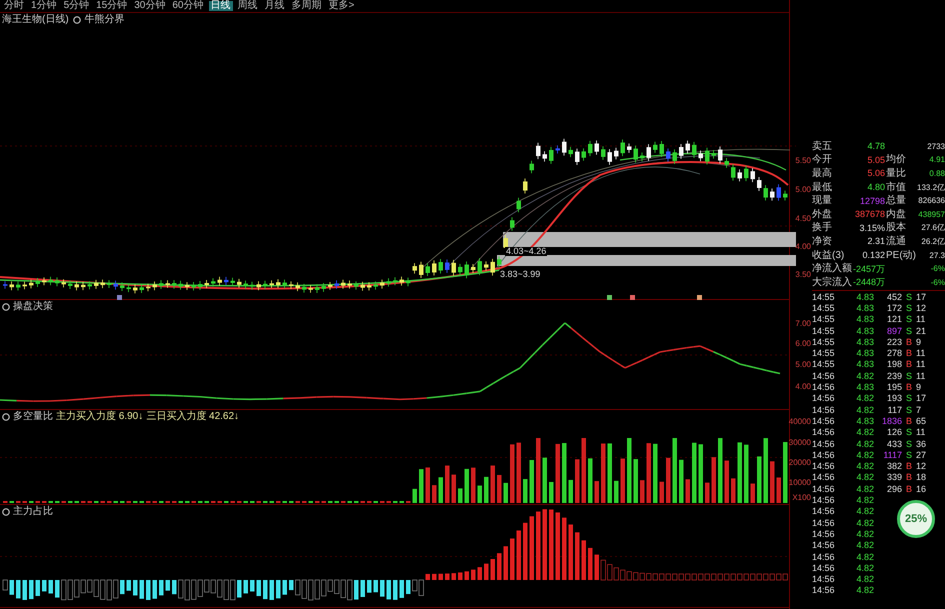 This screenshot has height=609, width=945. Describe the element at coordinates (77, 6) in the screenshot. I see `period-tab: 5分钟` at that location.